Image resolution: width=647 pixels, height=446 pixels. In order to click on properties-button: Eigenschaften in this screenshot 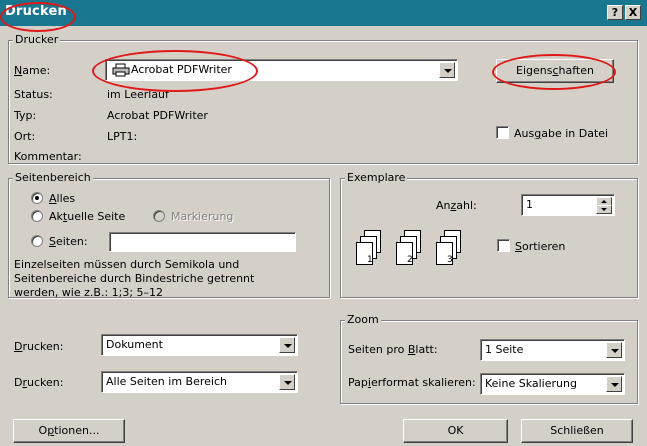, I will do `click(555, 71)`.